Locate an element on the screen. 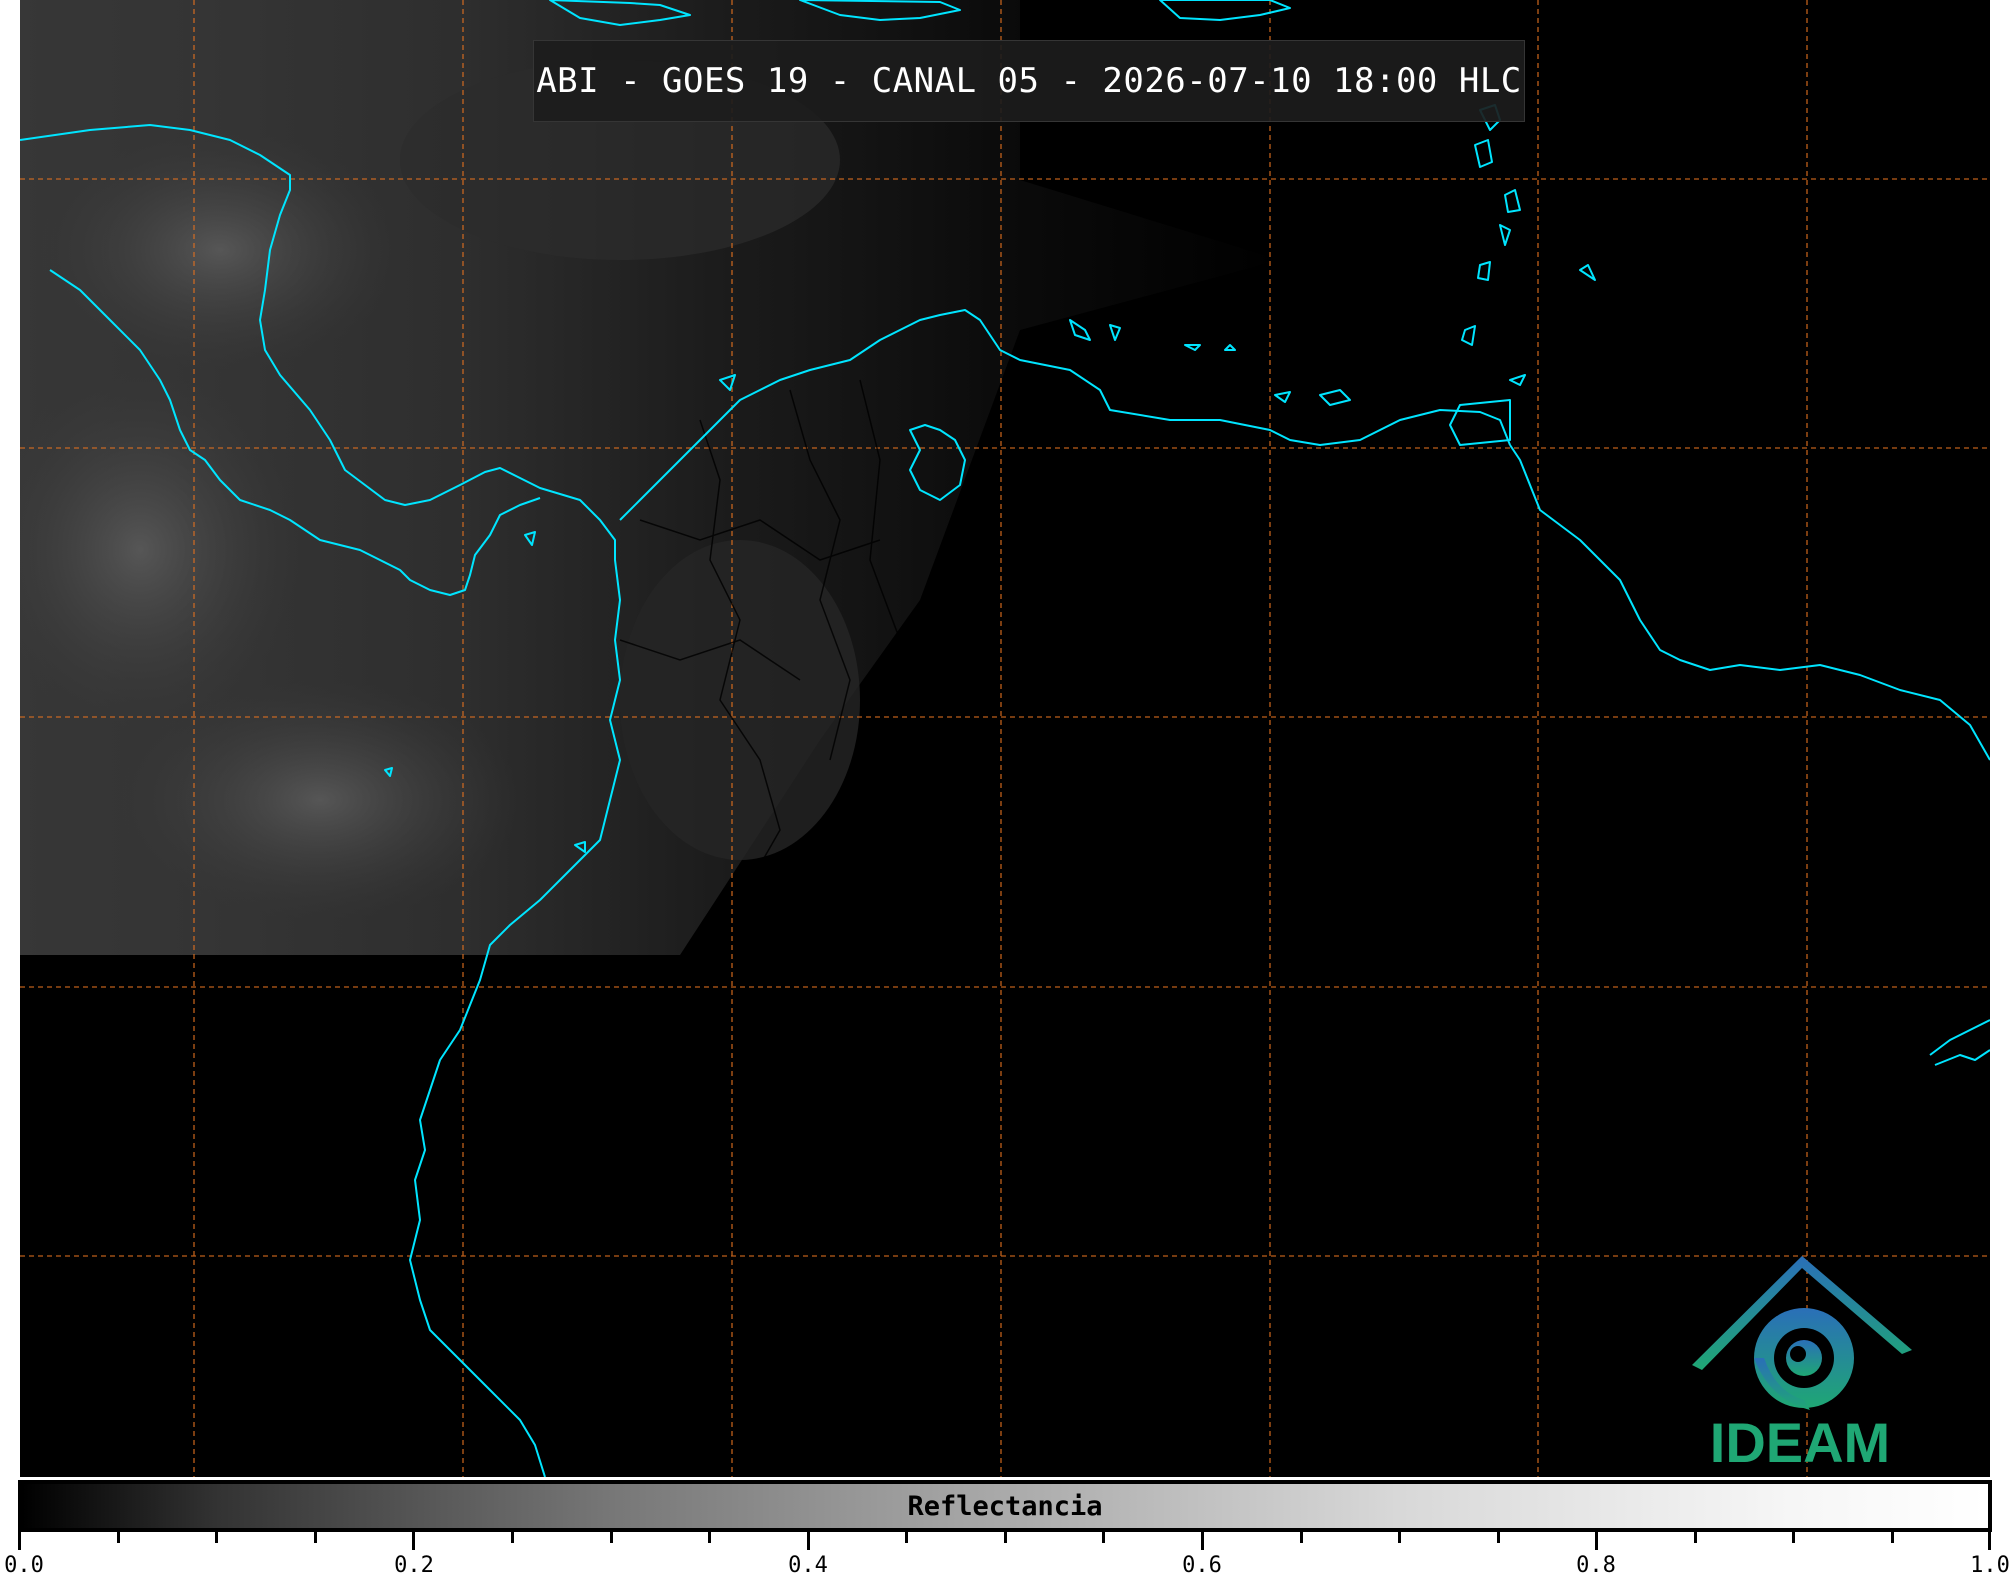 Image resolution: width=2011 pixels, height=1577 pixels. colorbar-tick-label: 0.6 is located at coordinates (1202, 1565).